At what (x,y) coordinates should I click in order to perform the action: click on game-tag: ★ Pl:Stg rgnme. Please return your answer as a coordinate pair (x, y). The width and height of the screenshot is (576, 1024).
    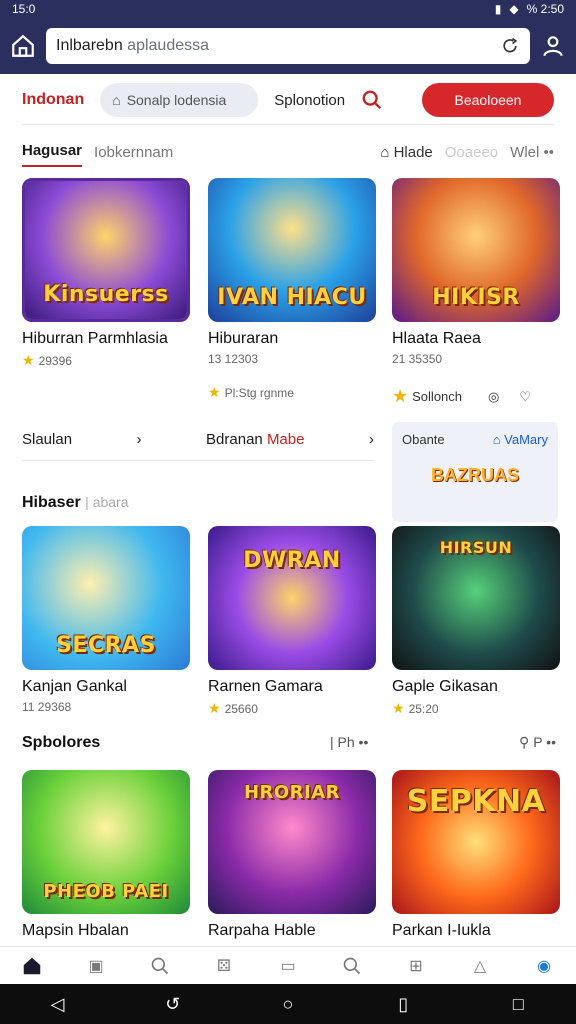
    Looking at the image, I should click on (251, 392).